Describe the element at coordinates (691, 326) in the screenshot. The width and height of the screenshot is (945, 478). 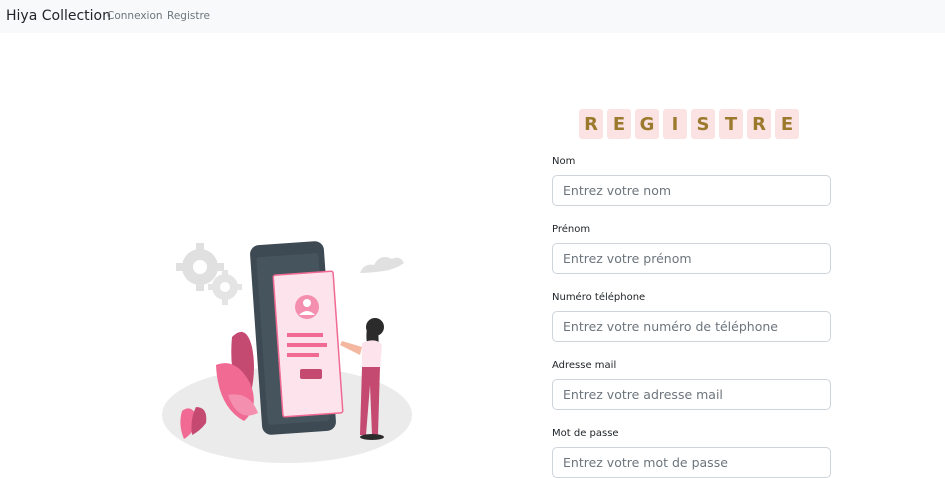
I see `telephone-input` at that location.